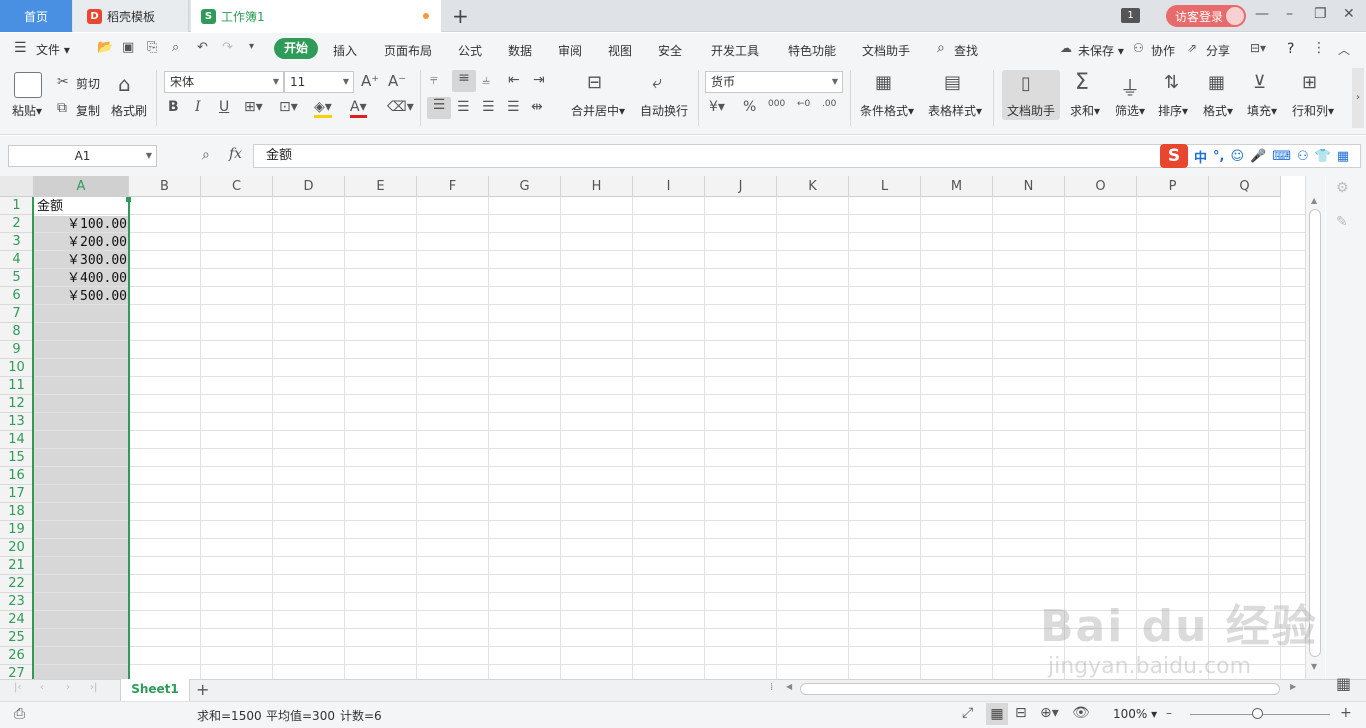  What do you see at coordinates (235, 154) in the screenshot?
I see `fx-icon: fx` at bounding box center [235, 154].